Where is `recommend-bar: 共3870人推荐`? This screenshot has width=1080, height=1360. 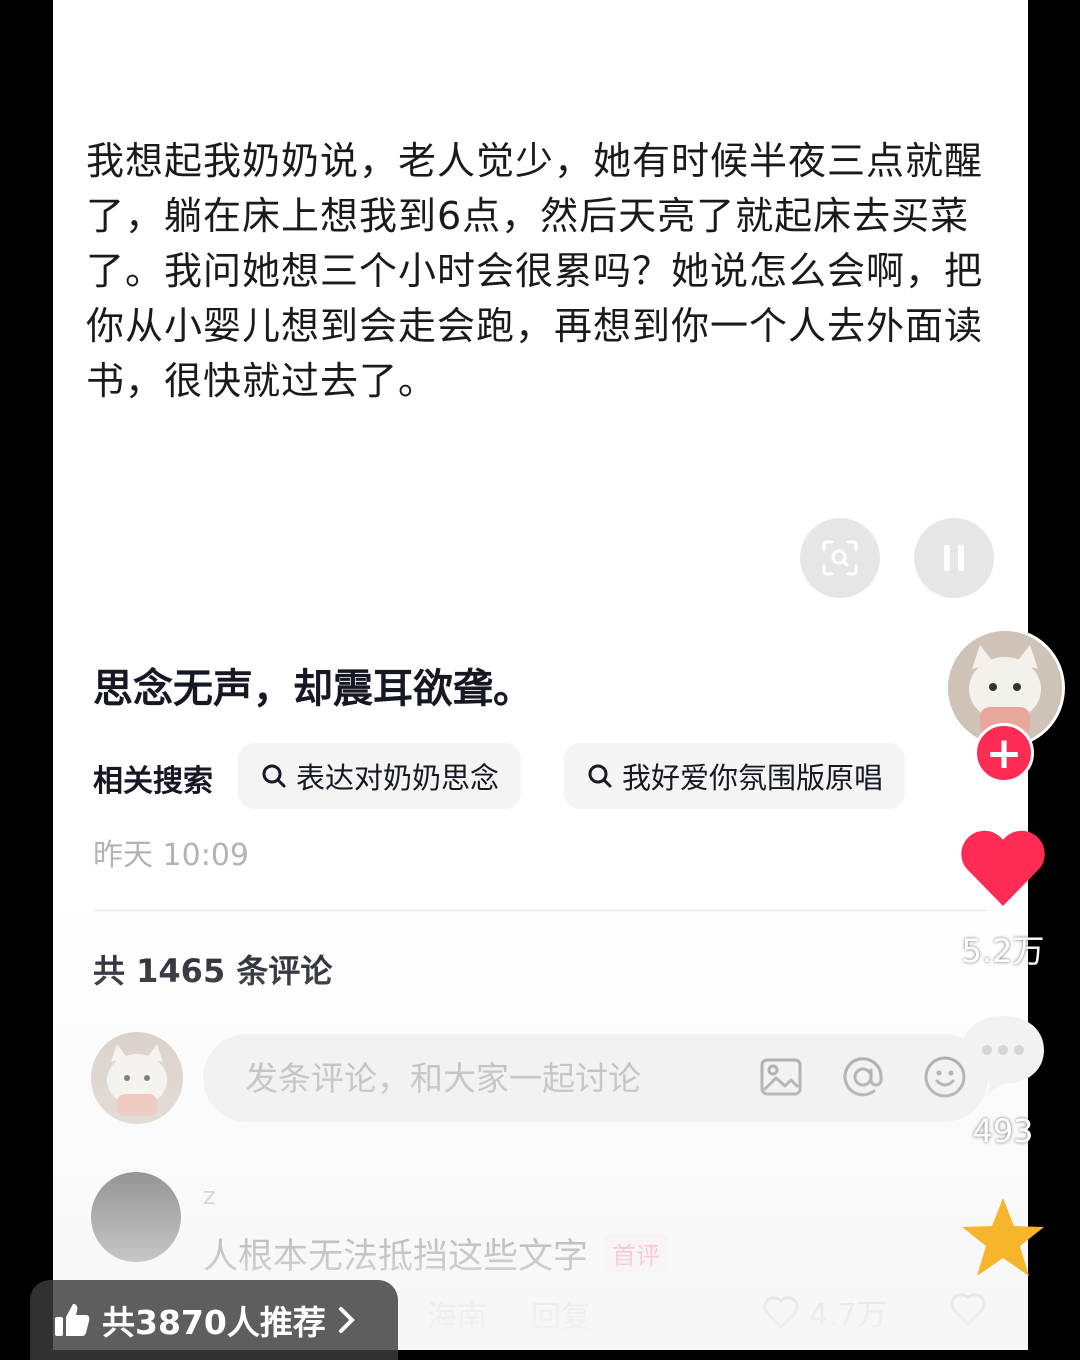
recommend-bar: 共3870人推荐 is located at coordinates (214, 1320).